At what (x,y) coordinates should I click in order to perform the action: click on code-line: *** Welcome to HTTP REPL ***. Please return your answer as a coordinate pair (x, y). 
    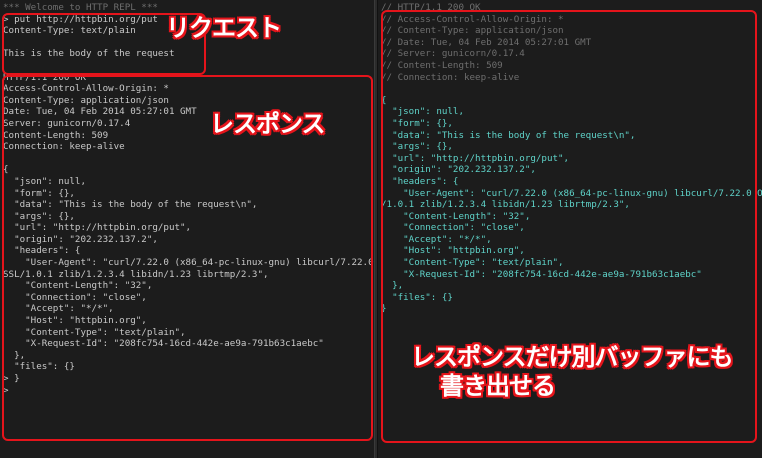
    Looking at the image, I should click on (80, 7).